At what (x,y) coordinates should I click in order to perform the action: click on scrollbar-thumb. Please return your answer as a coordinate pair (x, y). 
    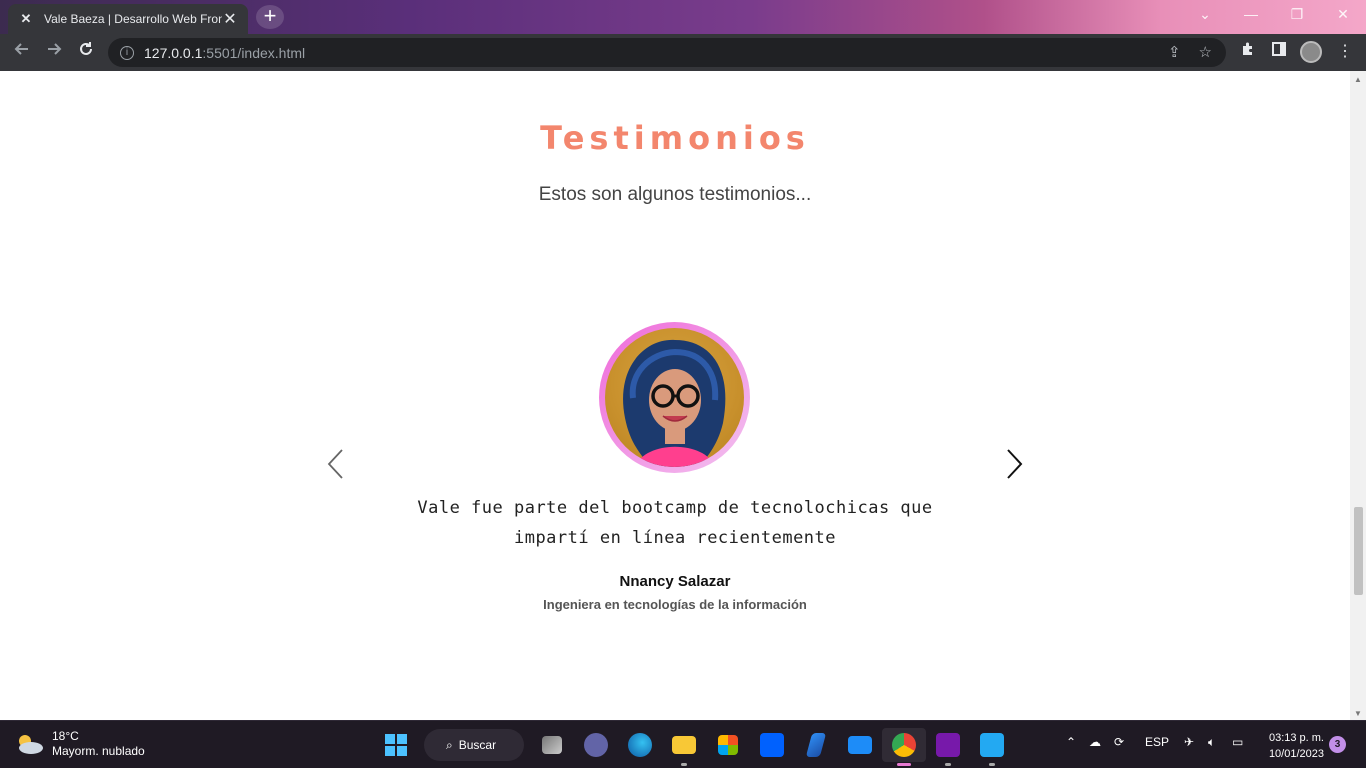
    Looking at the image, I should click on (1358, 551).